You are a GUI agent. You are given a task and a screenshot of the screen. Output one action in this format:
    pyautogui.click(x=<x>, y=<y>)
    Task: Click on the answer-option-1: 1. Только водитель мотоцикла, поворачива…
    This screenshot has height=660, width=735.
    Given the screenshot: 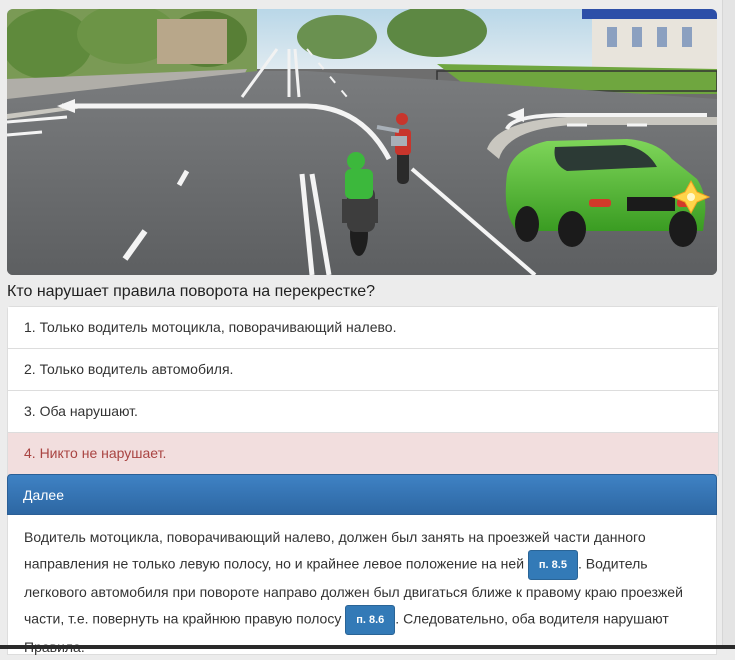 What is the action you would take?
    pyautogui.click(x=363, y=328)
    